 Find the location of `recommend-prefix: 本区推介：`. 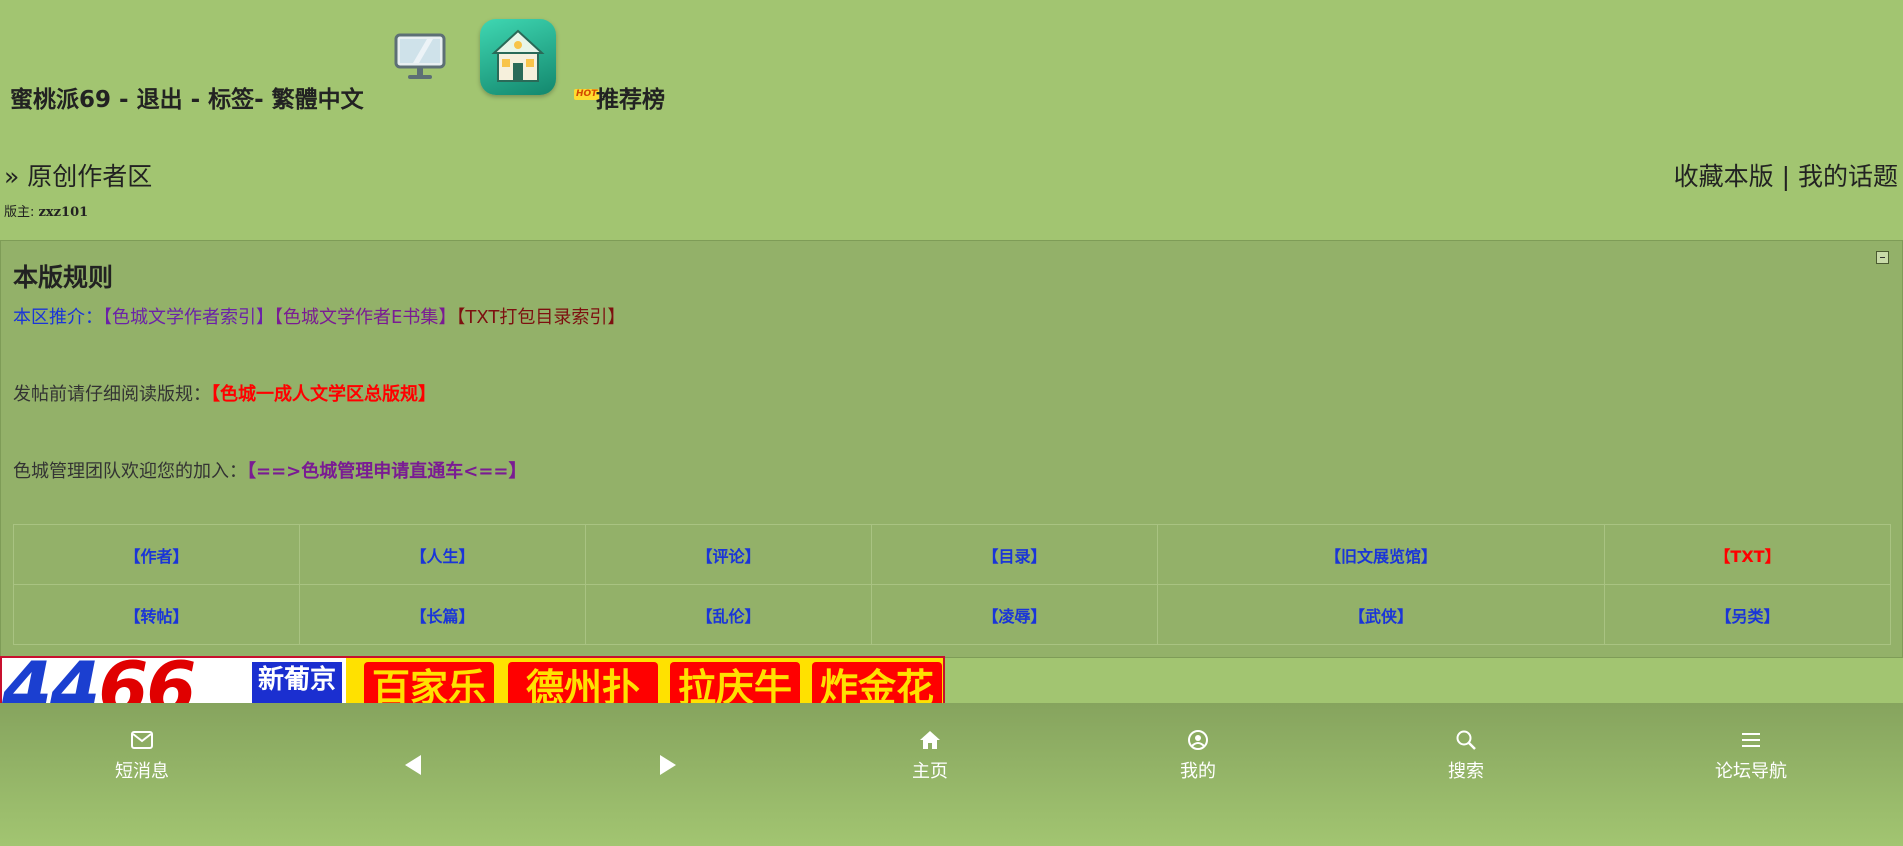

recommend-prefix: 本区推介： is located at coordinates (58, 317).